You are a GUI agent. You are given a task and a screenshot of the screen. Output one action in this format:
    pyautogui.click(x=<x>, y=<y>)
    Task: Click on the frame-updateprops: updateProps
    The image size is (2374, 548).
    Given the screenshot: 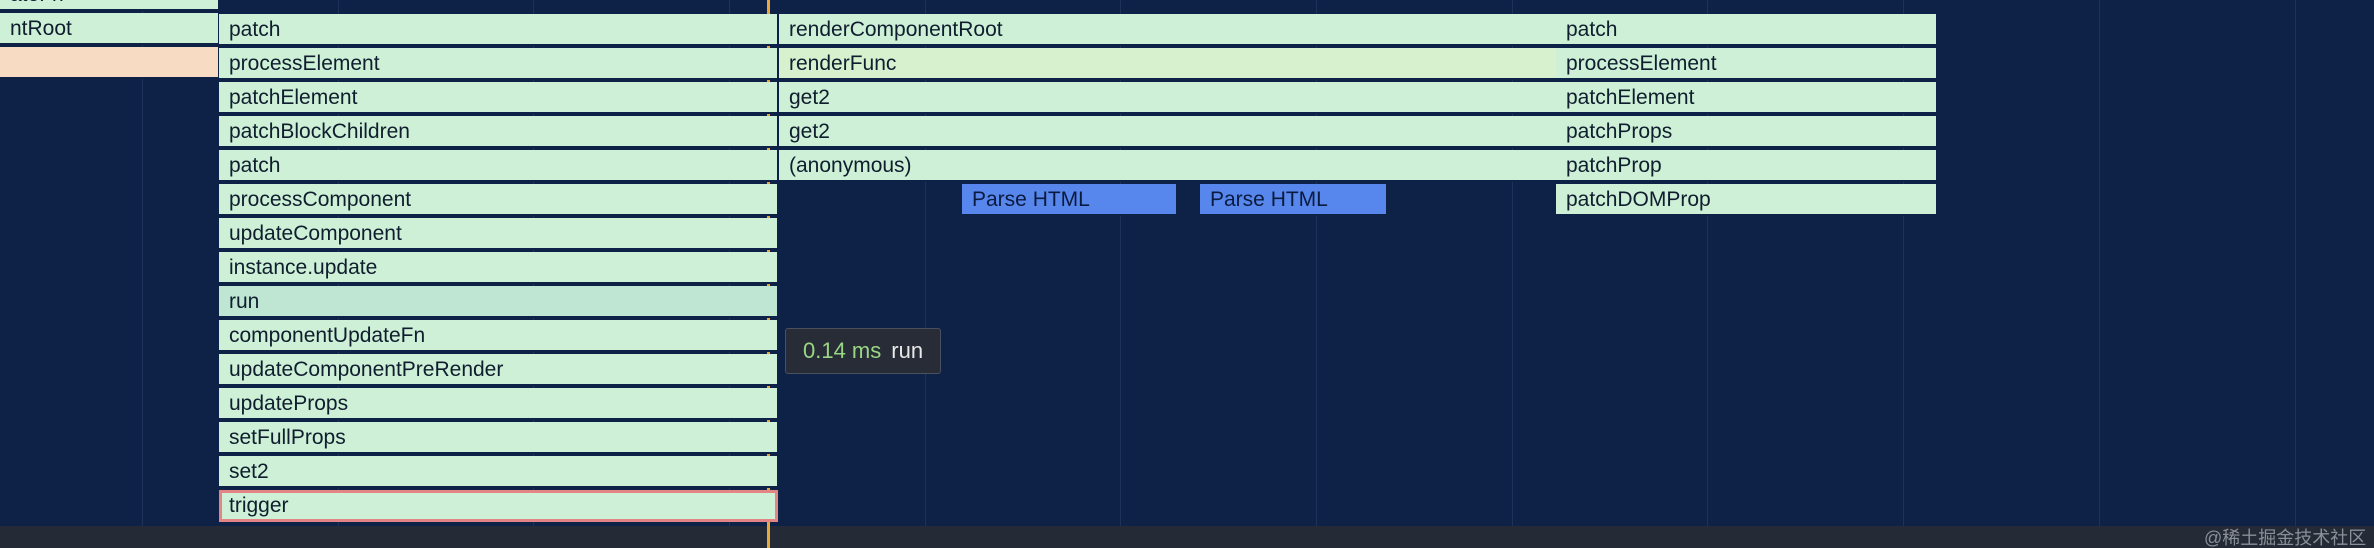 What is the action you would take?
    pyautogui.click(x=498, y=404)
    